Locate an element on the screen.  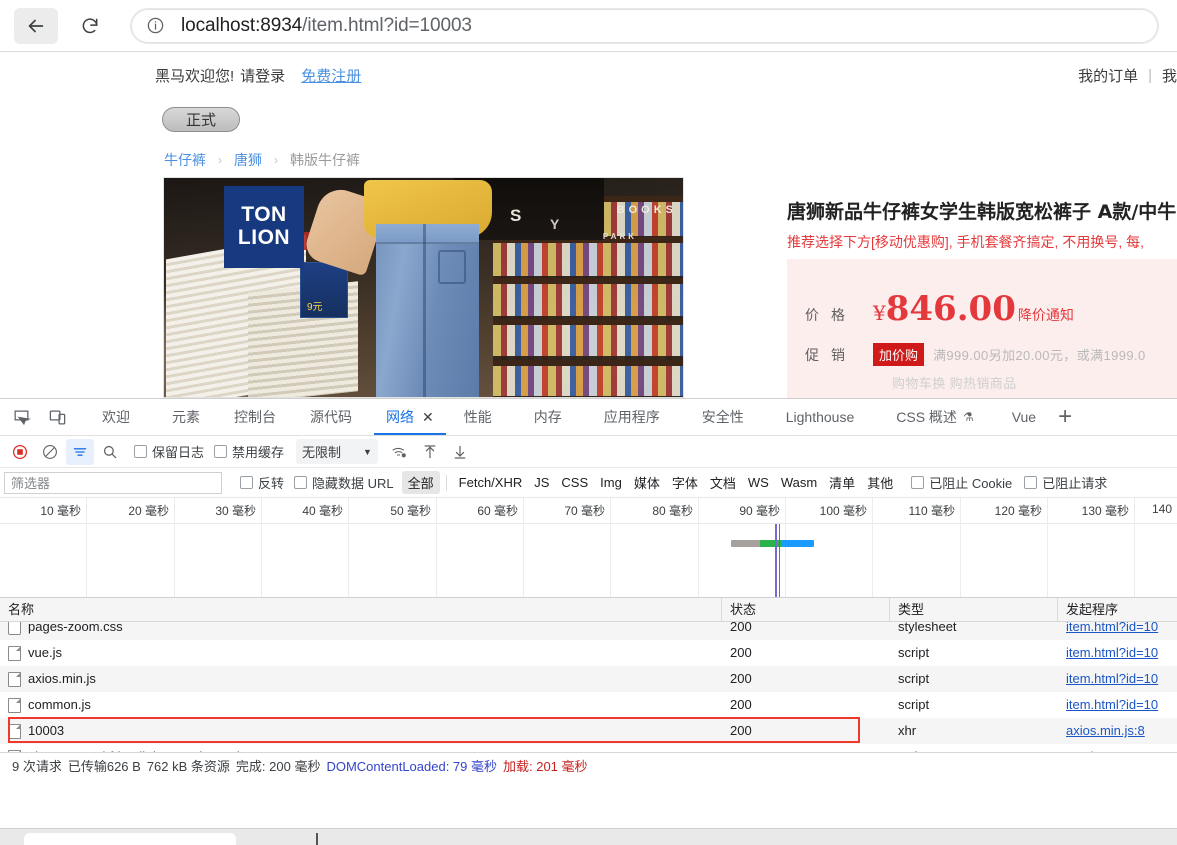
product-title: 唐狮新品牛仔裤女学生韩版宽松裤子 A款/中牛 is located at coordinates (982, 212).